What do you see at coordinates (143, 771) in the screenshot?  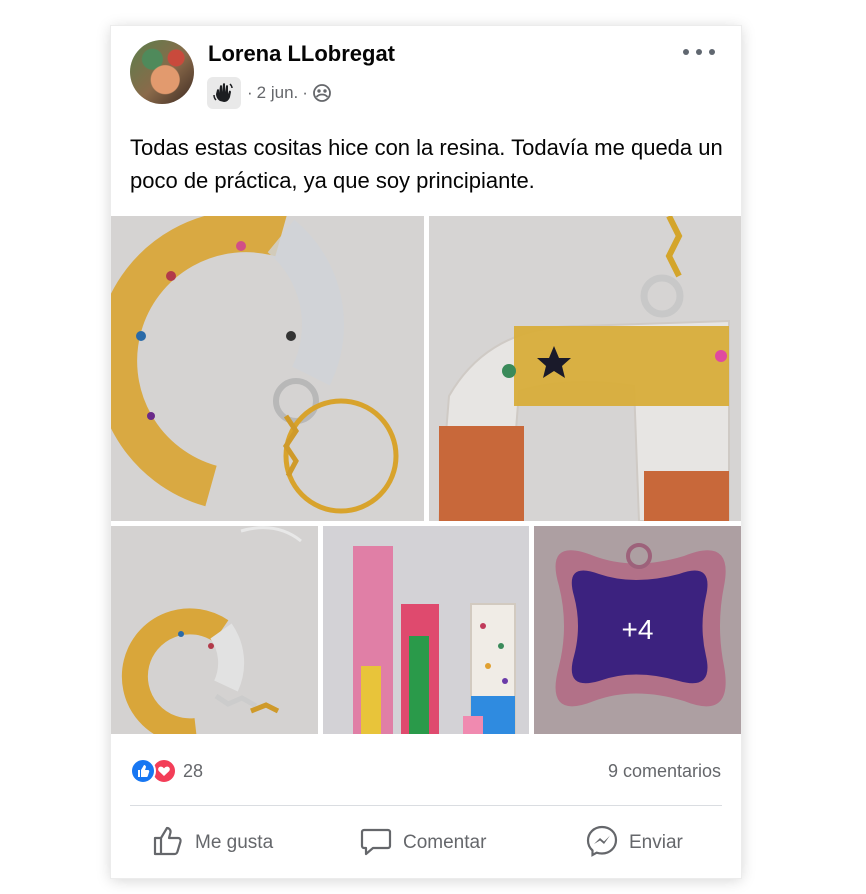 I see `like-reaction-icon` at bounding box center [143, 771].